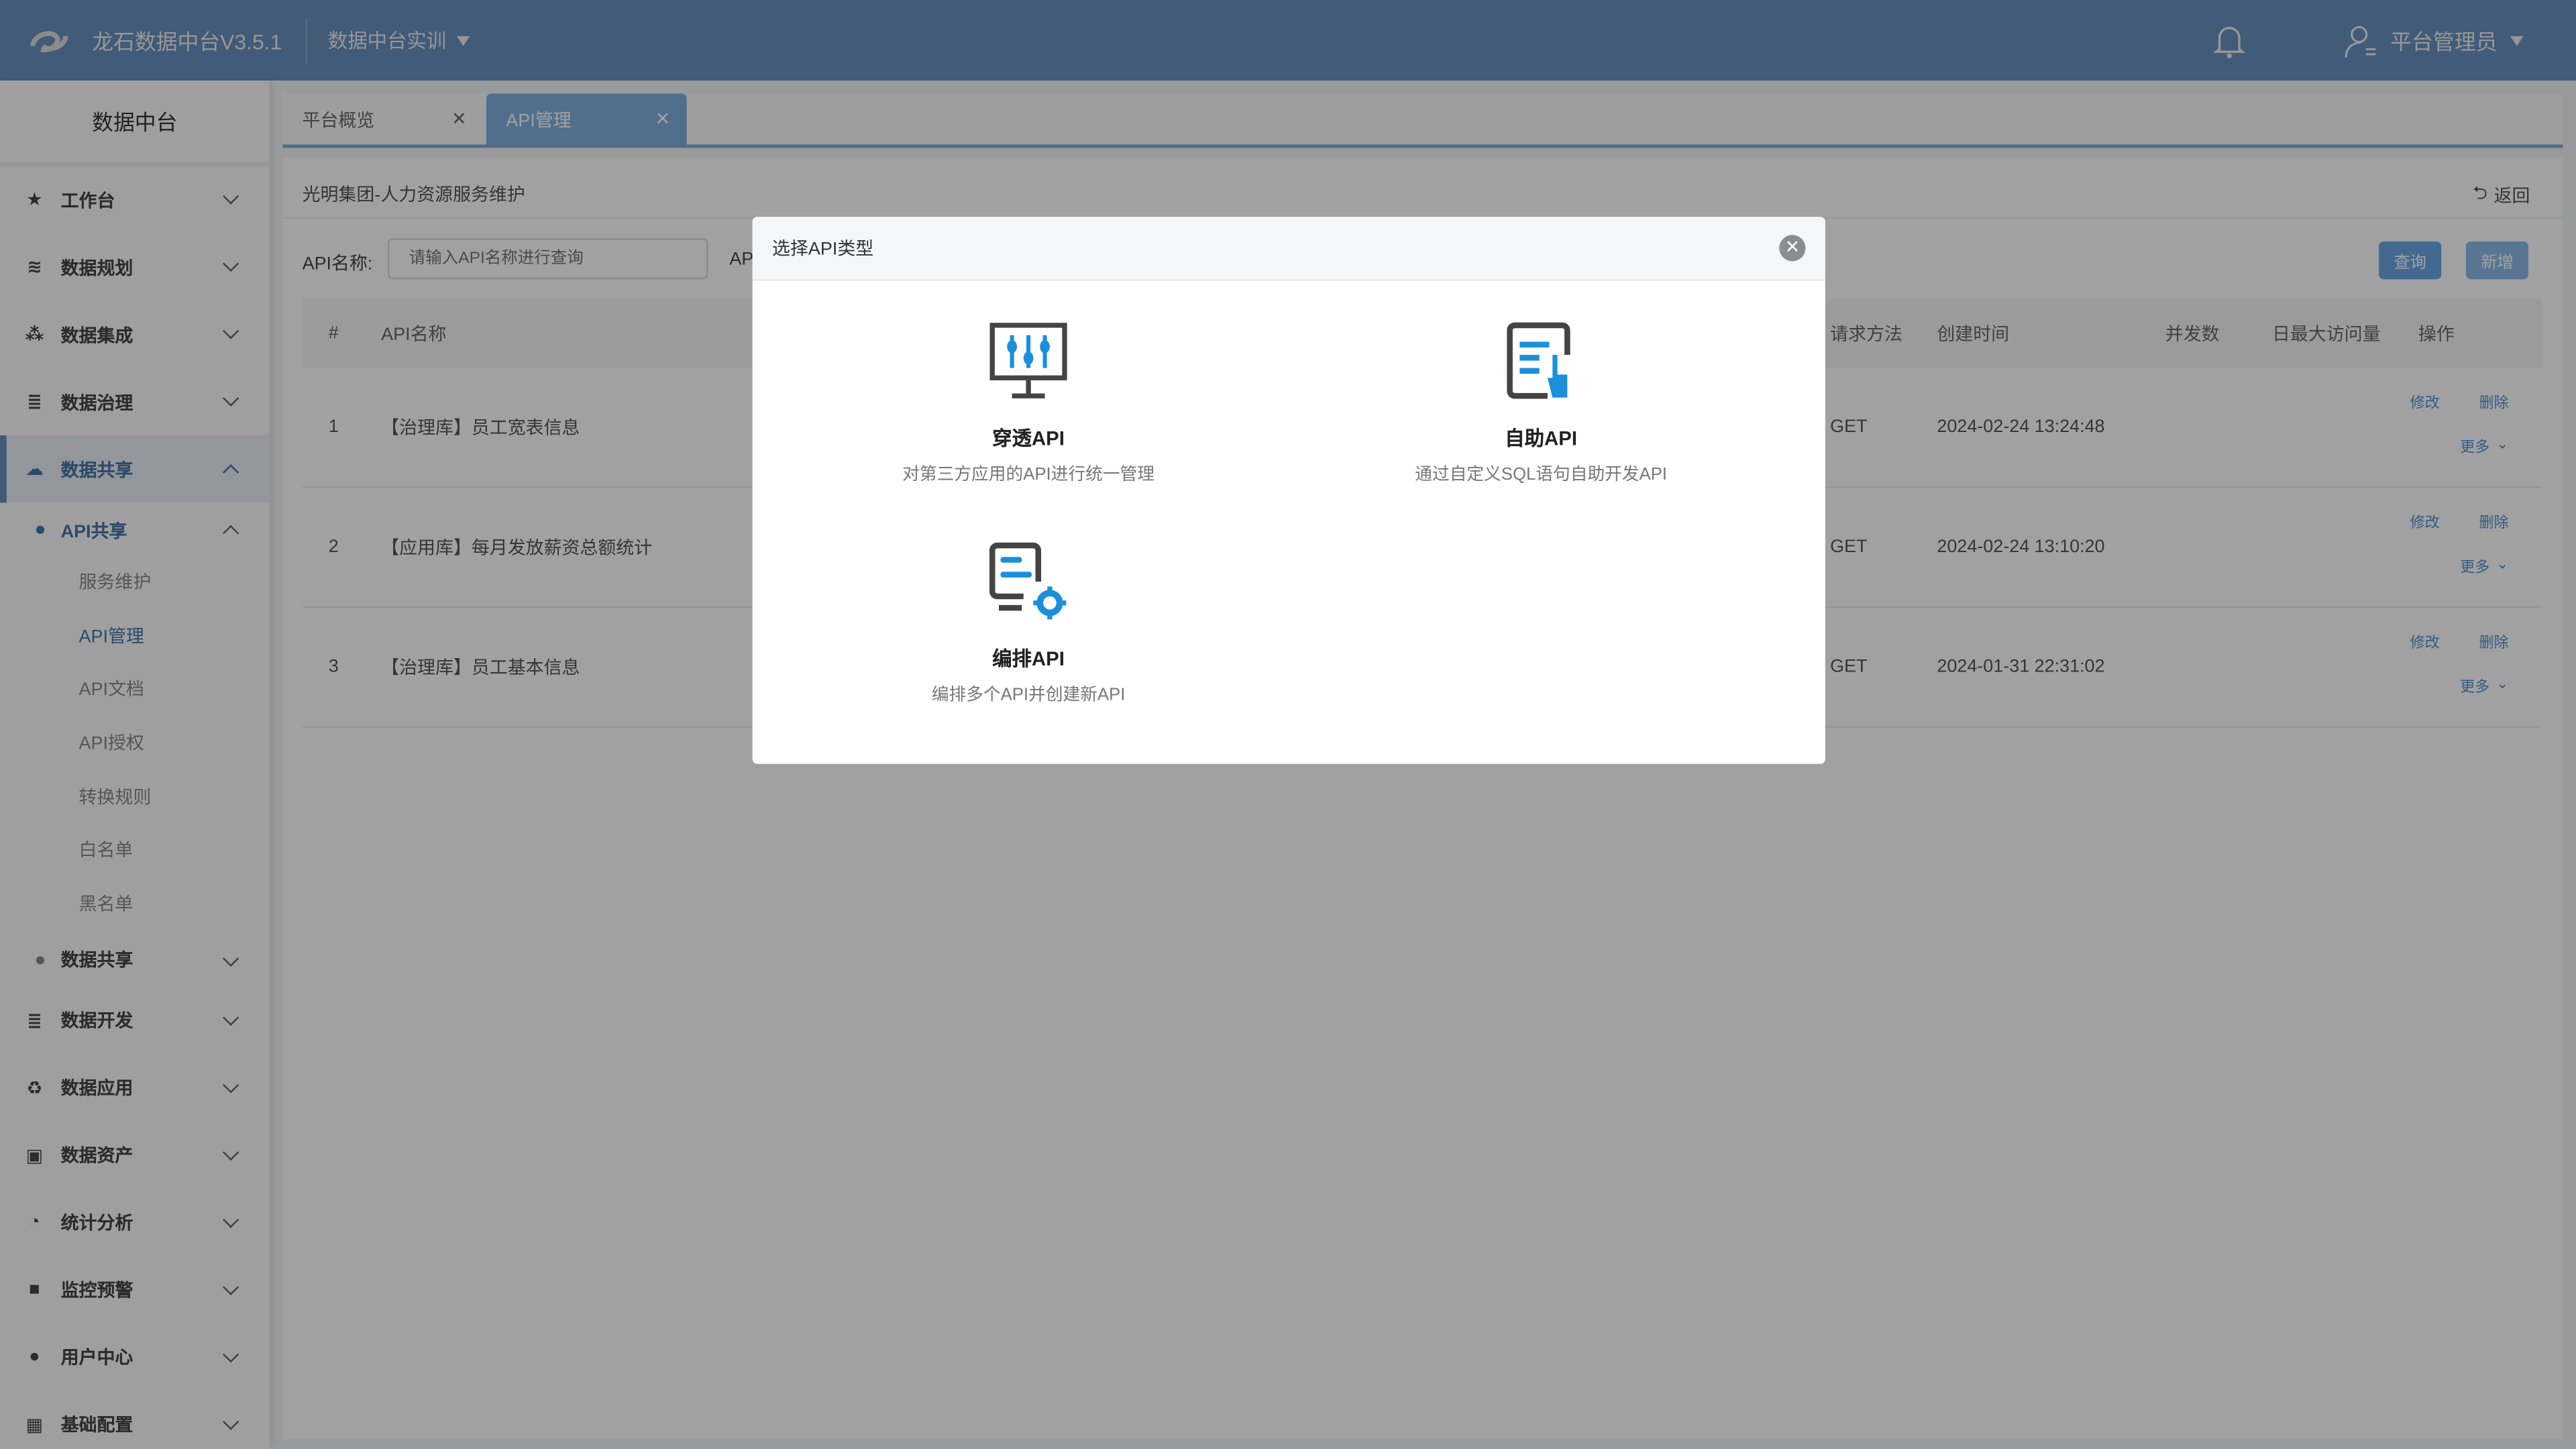 The width and height of the screenshot is (2576, 1449). Describe the element at coordinates (1028, 439) in the screenshot. I see `option-title: 穿透API` at that location.